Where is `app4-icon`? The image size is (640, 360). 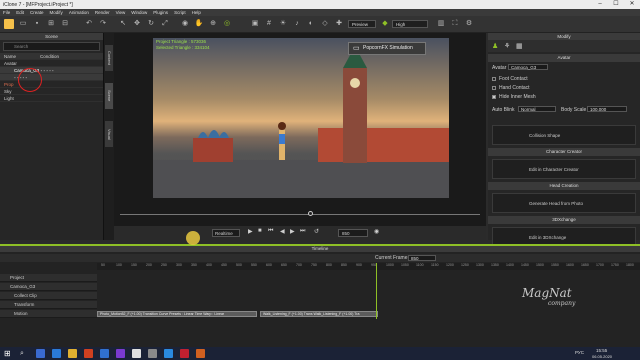
app4-icon is located at coordinates (200, 353).